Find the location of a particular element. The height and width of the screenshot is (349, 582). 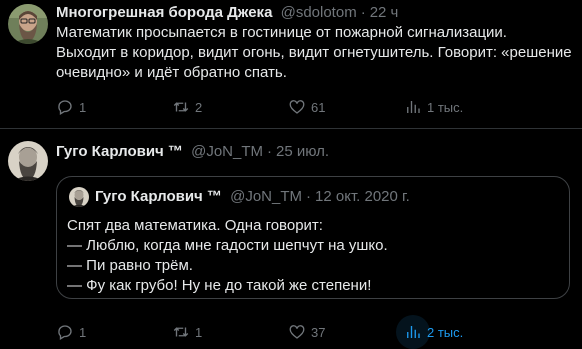

tweet-header: Гуго Карлович ™ @JoN_TM · 25 июл. is located at coordinates (192, 152).